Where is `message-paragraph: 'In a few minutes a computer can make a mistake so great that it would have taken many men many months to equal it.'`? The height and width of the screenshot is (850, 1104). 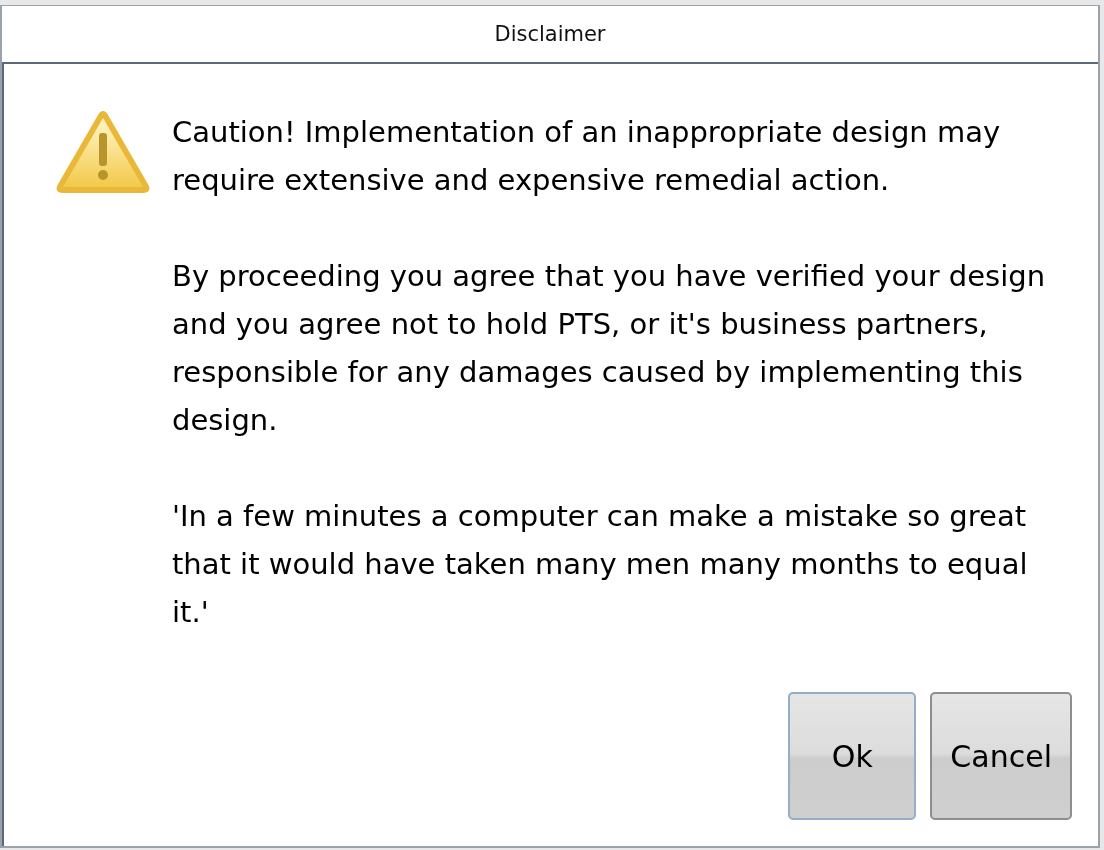 message-paragraph: 'In a few minutes a computer can make a mistake so great that it would have taken many men many months to equal it.' is located at coordinates (600, 564).